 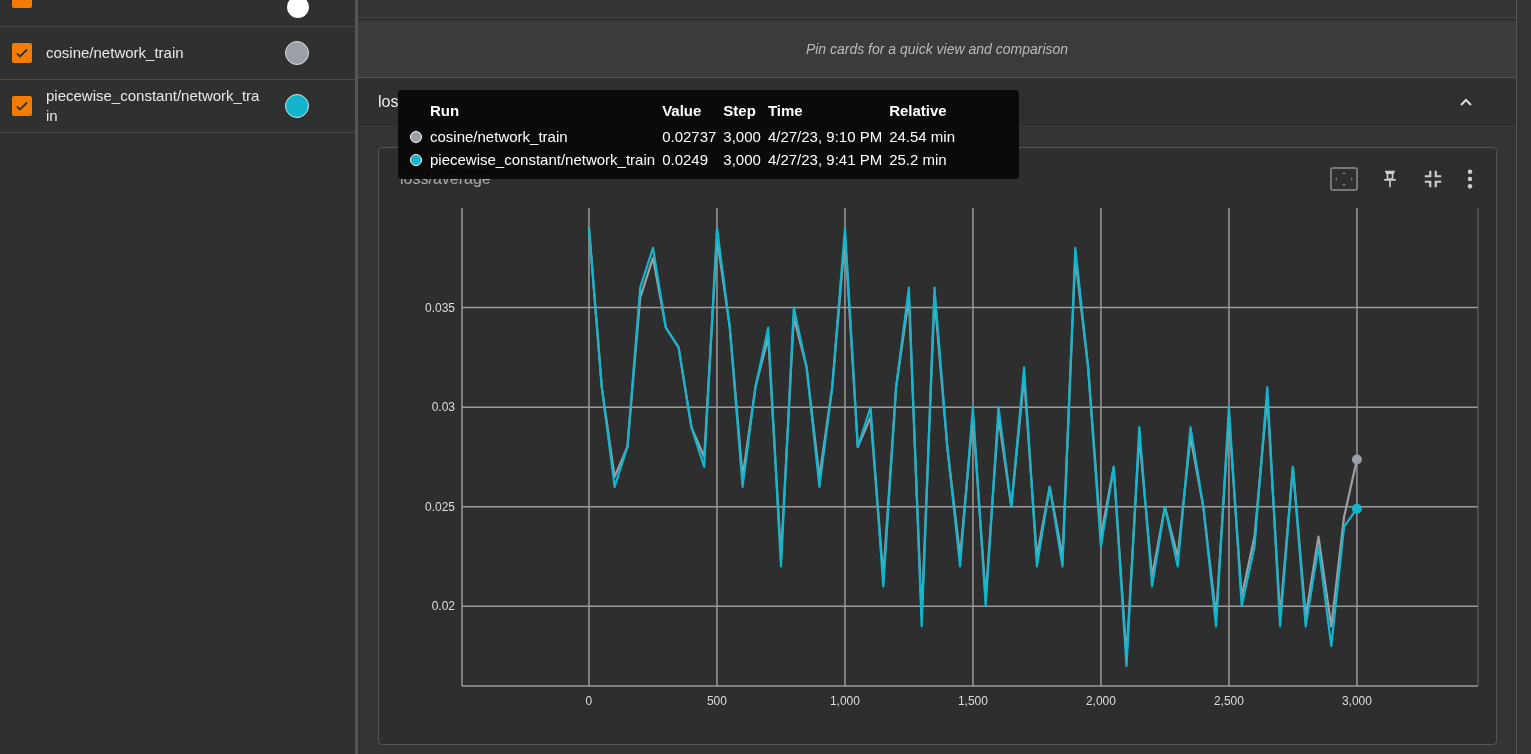 I want to click on section-title: los, so click(x=388, y=102).